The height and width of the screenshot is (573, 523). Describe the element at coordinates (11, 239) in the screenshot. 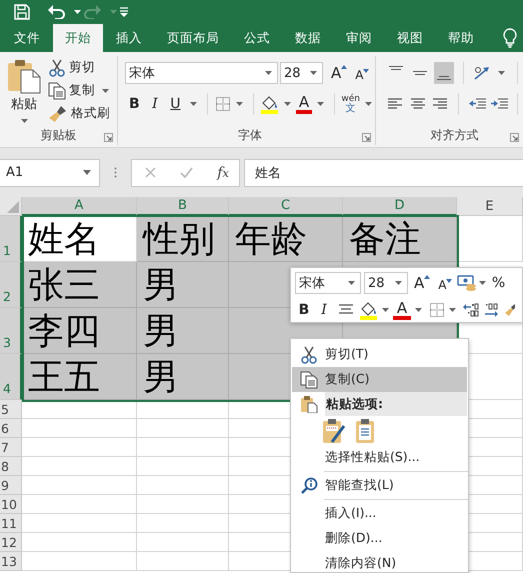

I see `row-header: 1` at that location.